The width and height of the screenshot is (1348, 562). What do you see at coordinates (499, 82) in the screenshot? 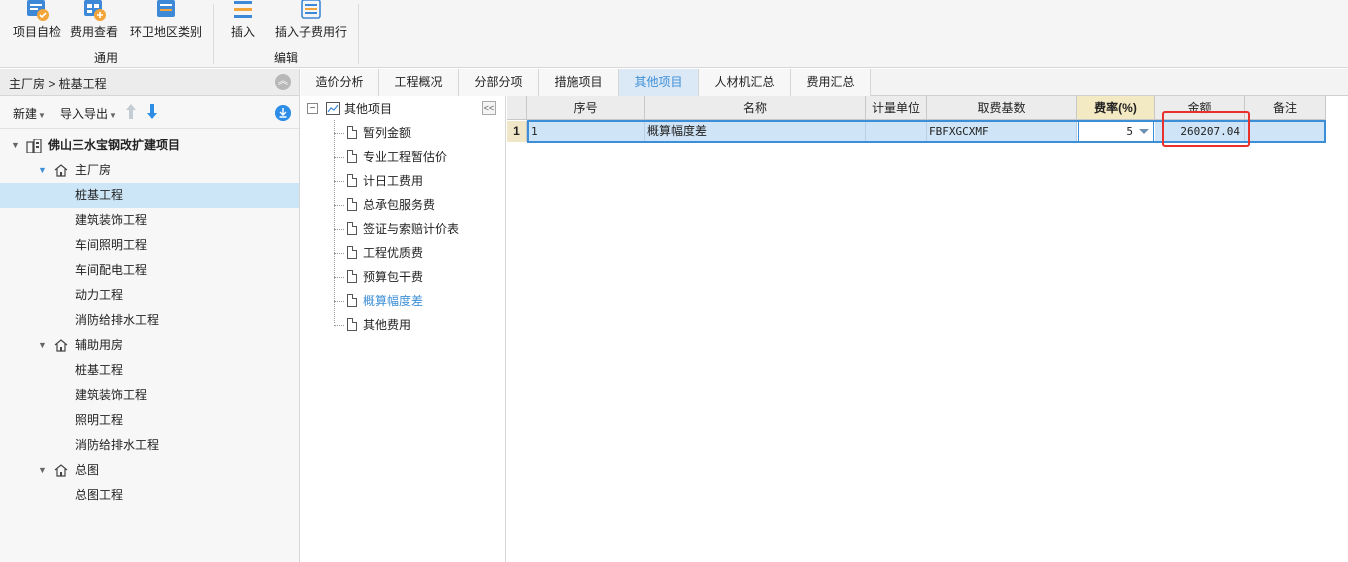
I see `tab-sub-items: 分部分项` at bounding box center [499, 82].